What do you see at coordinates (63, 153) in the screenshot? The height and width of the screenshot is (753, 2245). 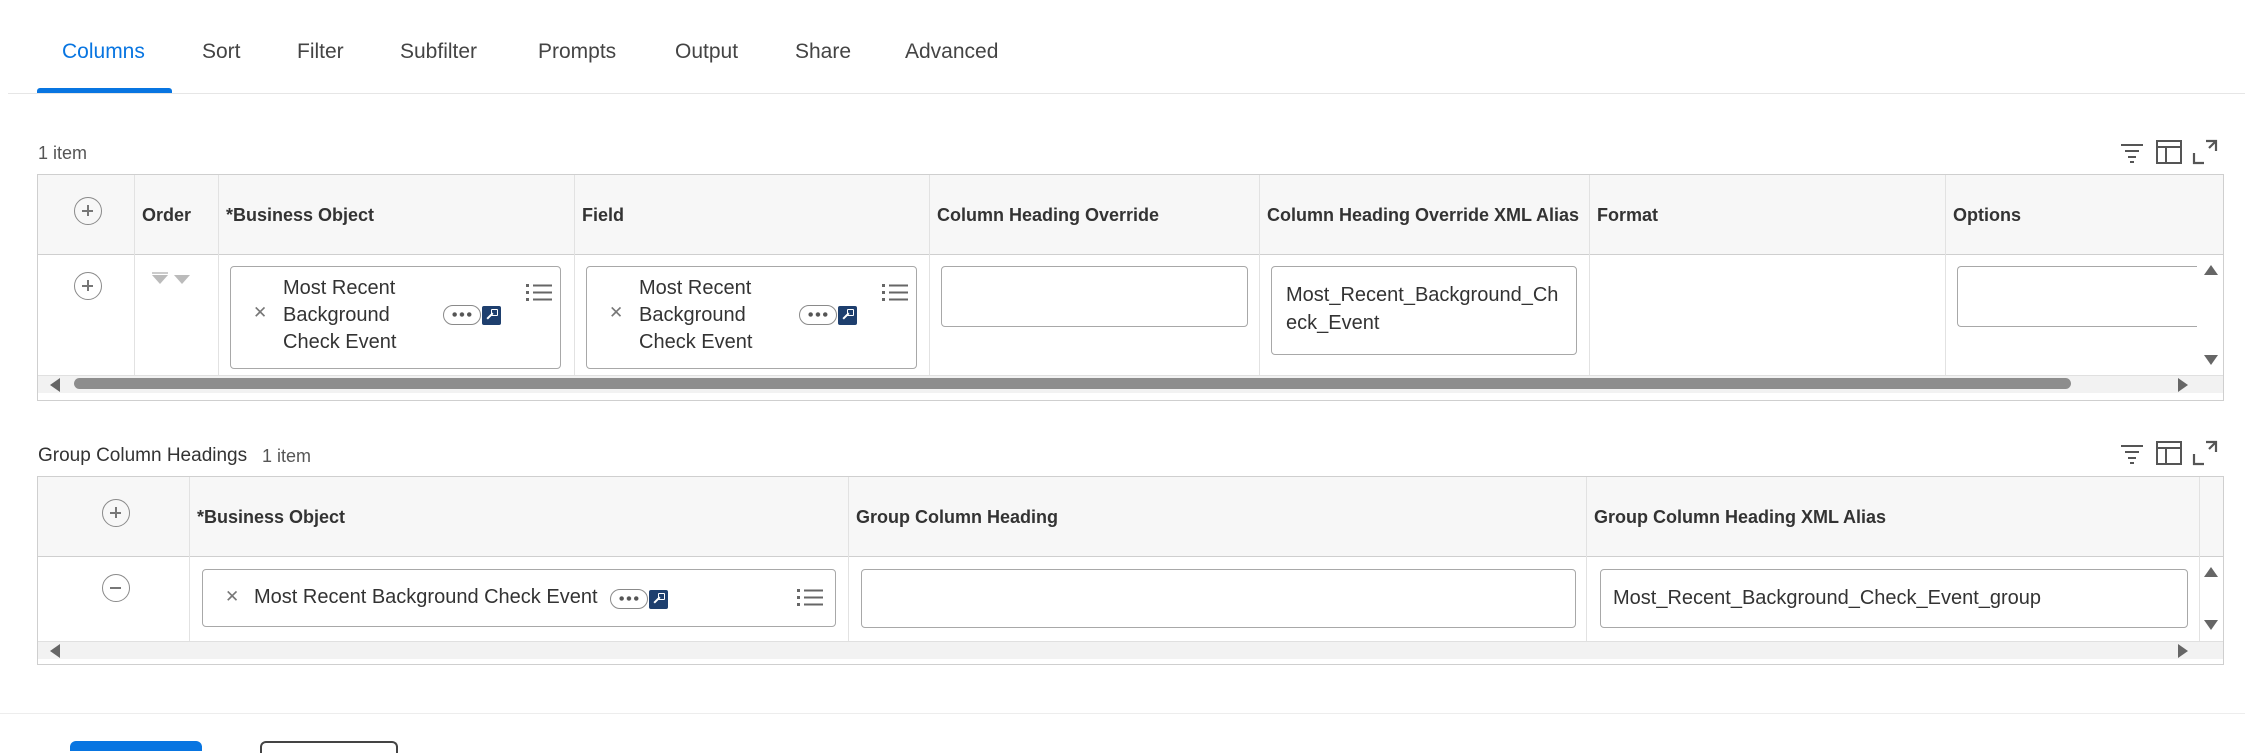 I see `columns-item-count: 1 item` at bounding box center [63, 153].